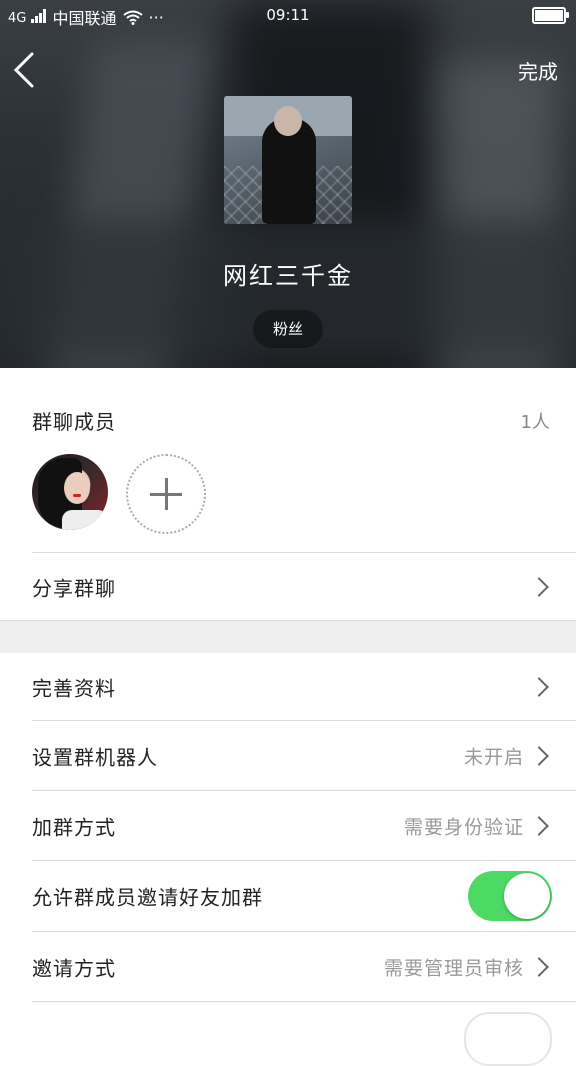  Describe the element at coordinates (74, 688) in the screenshot. I see `complete-profile-label: 完善资料` at that location.